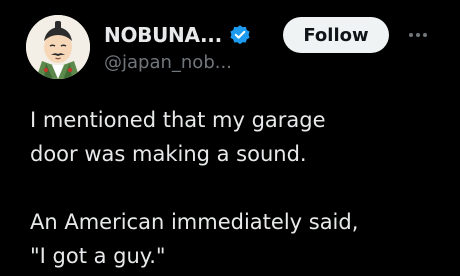 This screenshot has height=276, width=460. What do you see at coordinates (336, 35) in the screenshot?
I see `follow-button: Follow` at bounding box center [336, 35].